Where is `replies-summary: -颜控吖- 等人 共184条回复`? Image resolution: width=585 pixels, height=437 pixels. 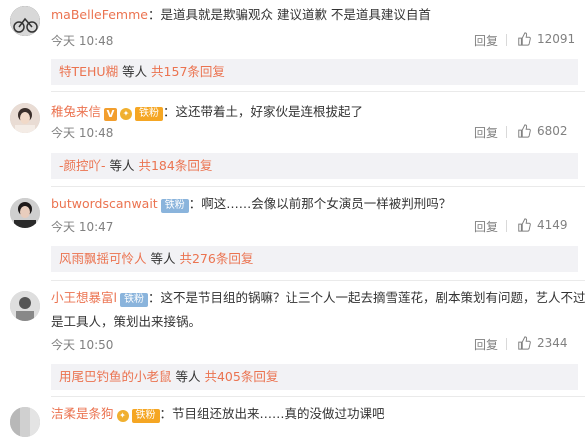
replies-summary: -颜控吖- 等人 共184条回复 is located at coordinates (314, 166).